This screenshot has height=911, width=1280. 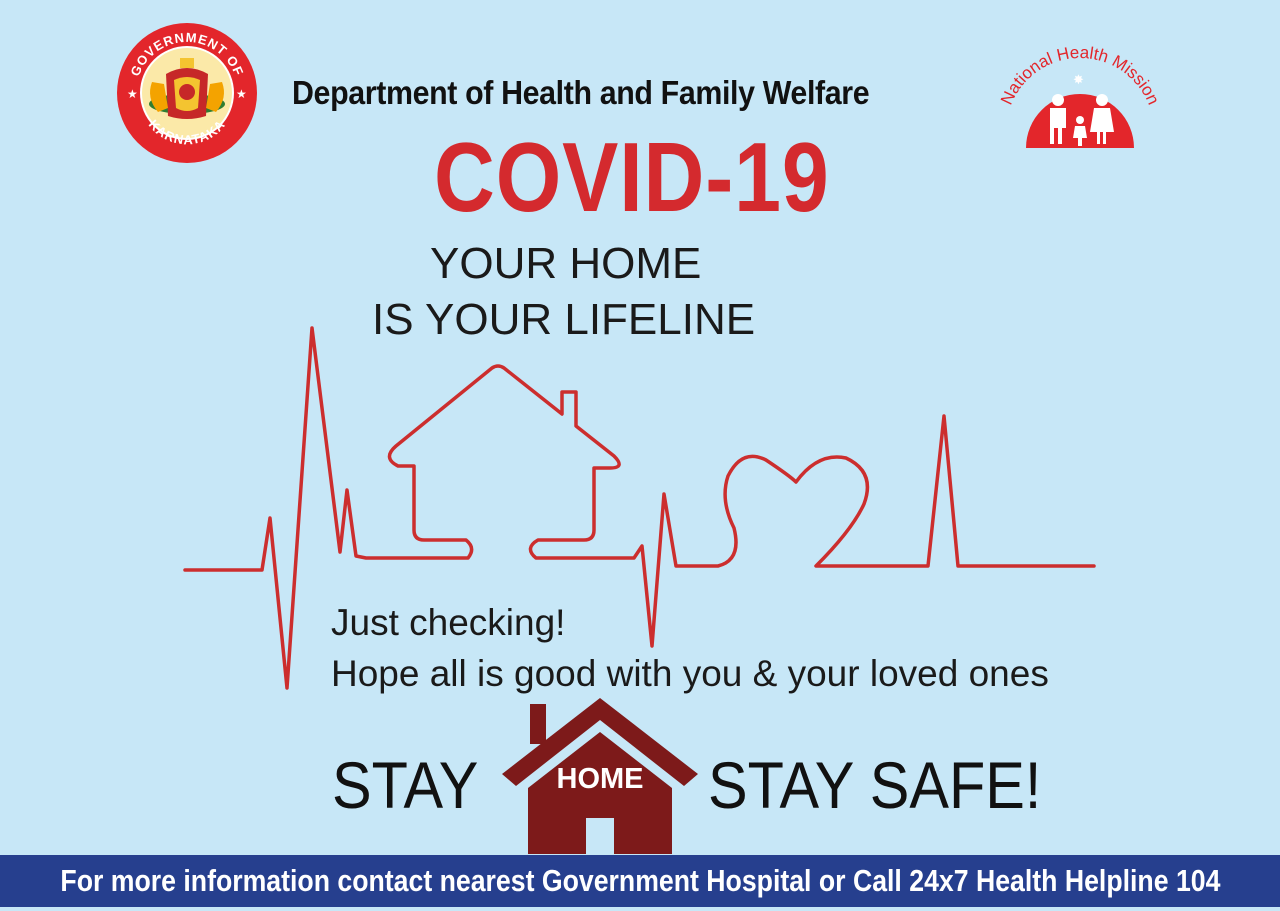 I want to click on message-line-1: Just checking!, so click(x=448, y=622).